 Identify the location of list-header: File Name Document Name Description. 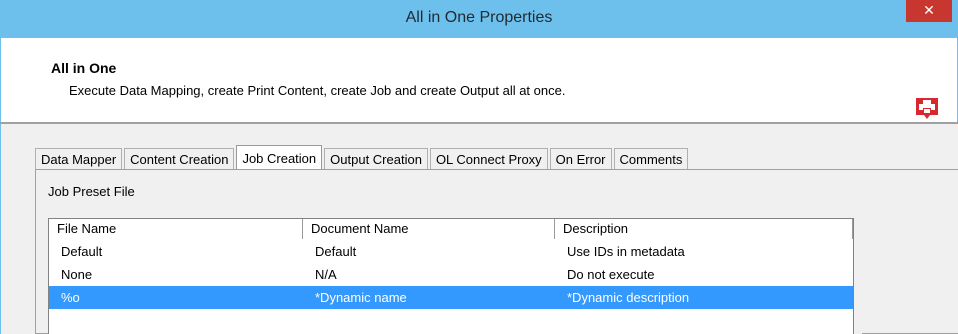
(451, 229).